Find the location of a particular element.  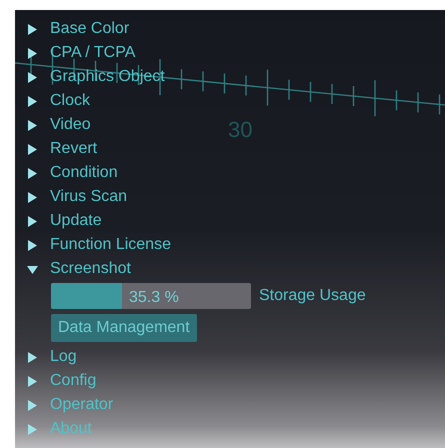

menu-item: Clock is located at coordinates (70, 101).